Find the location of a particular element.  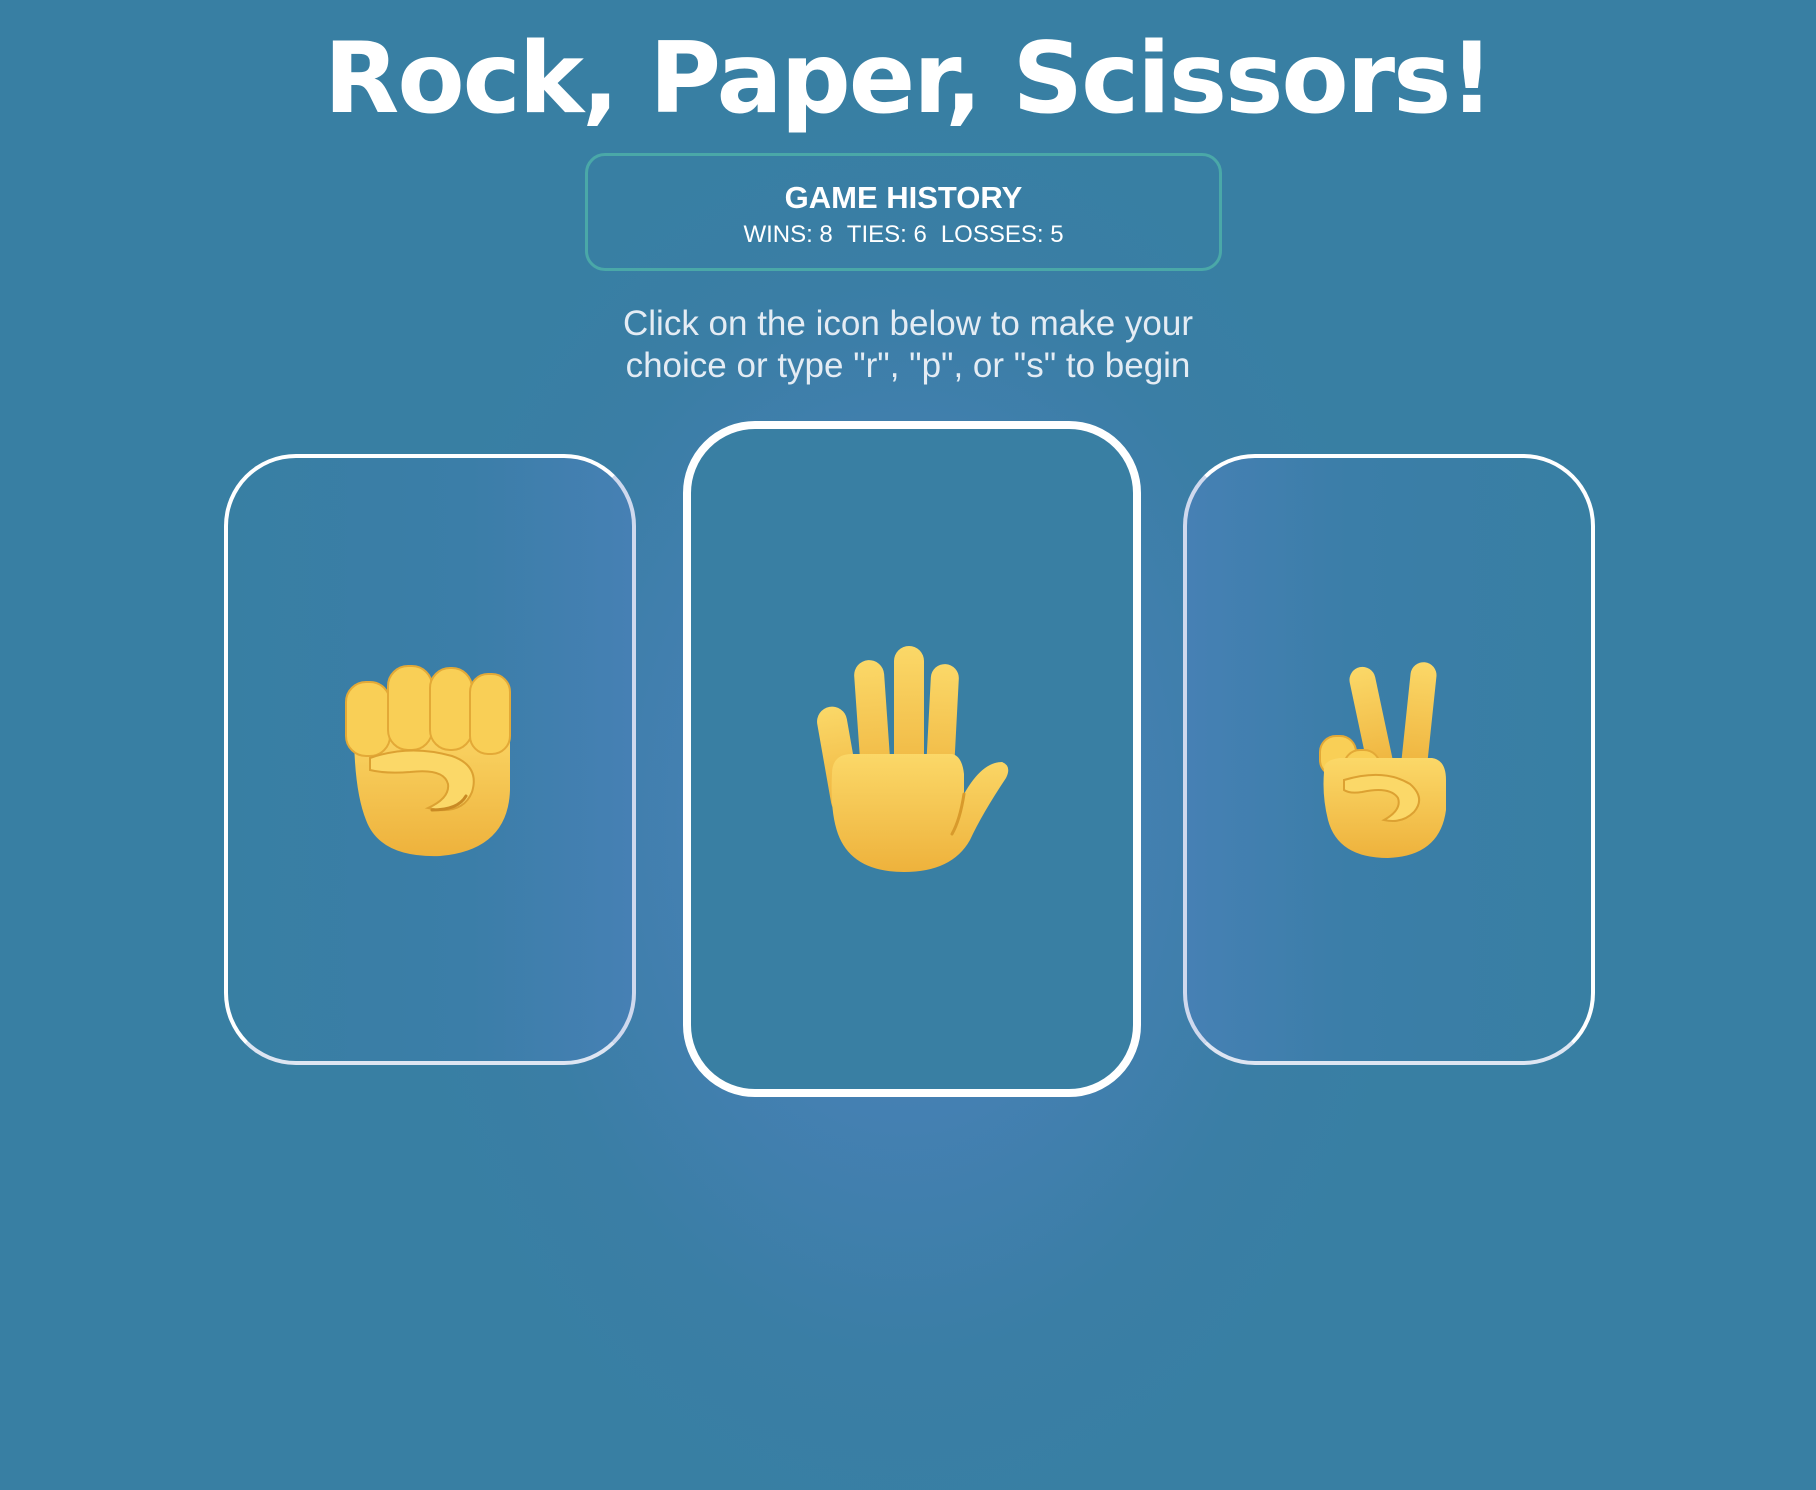

paper-choice-card is located at coordinates (912, 759).